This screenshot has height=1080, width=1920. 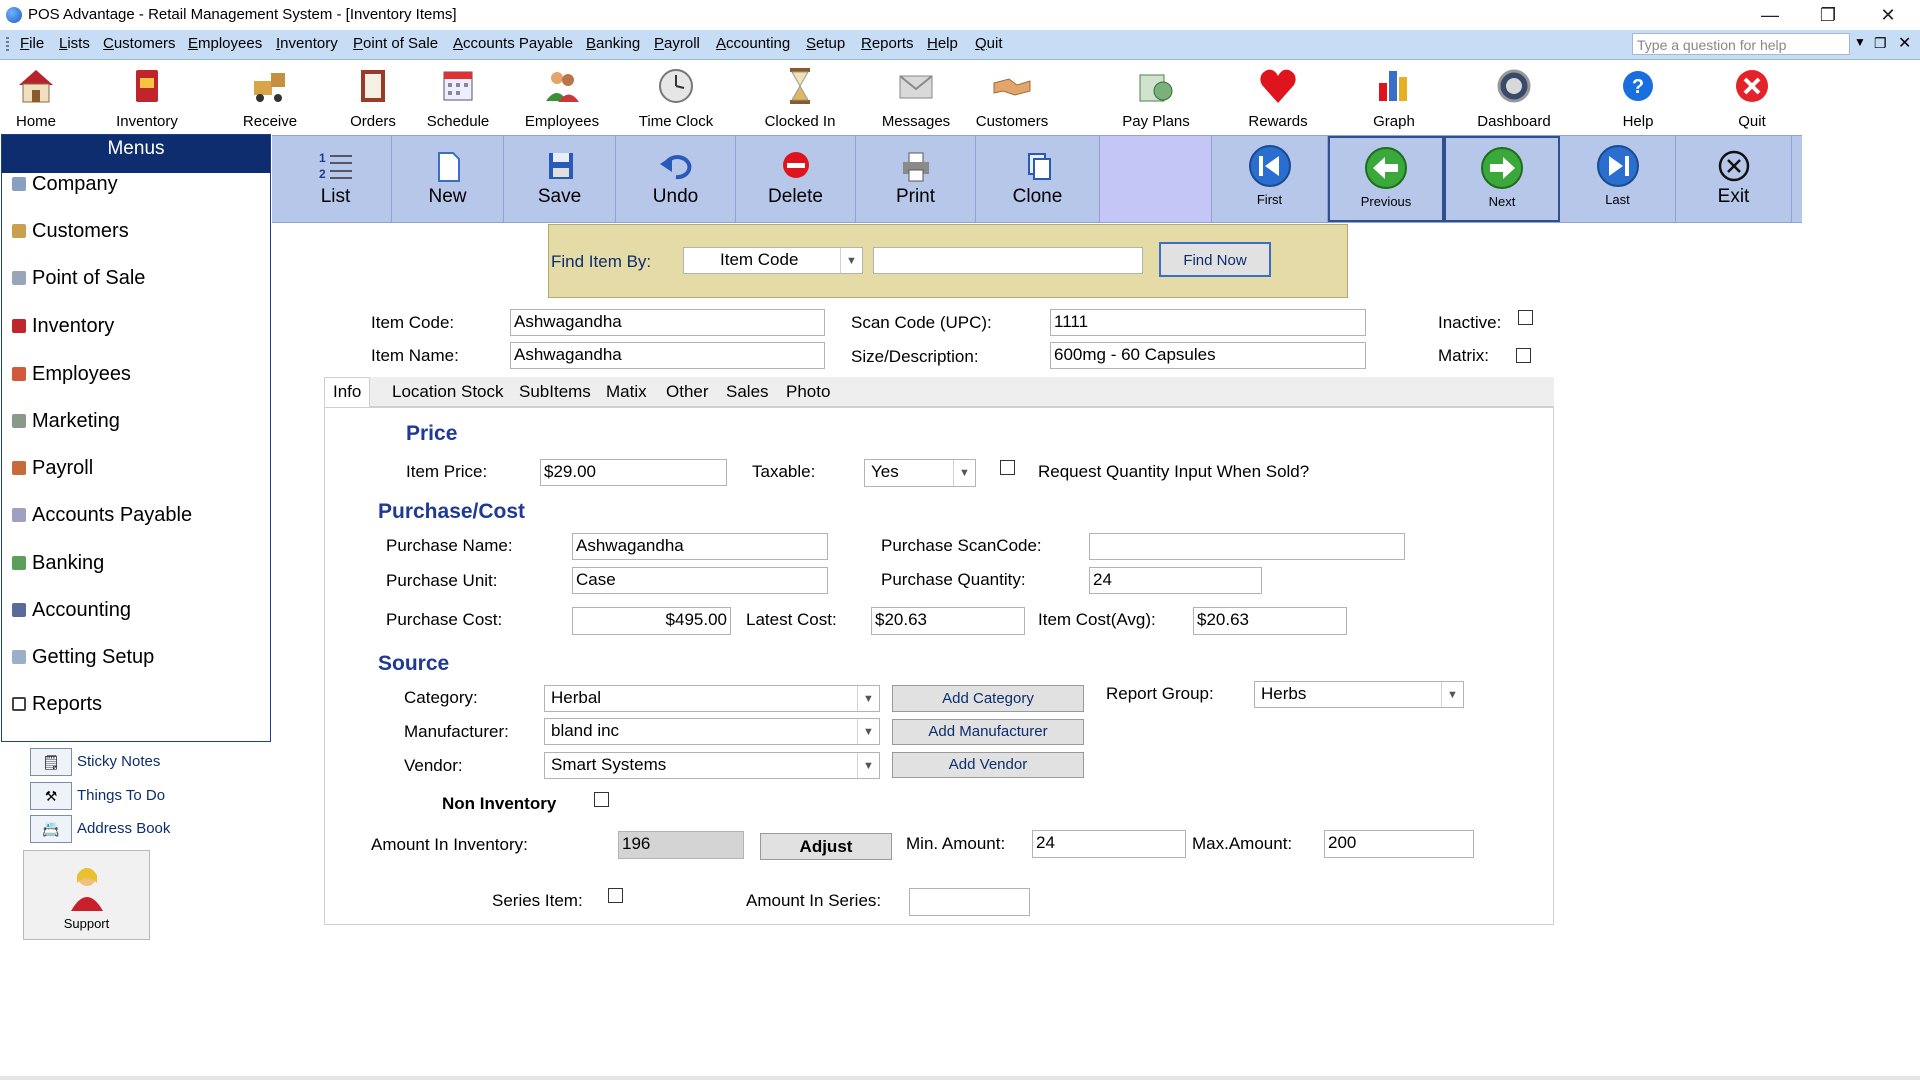 I want to click on series-item-checkbox, so click(x=615, y=895).